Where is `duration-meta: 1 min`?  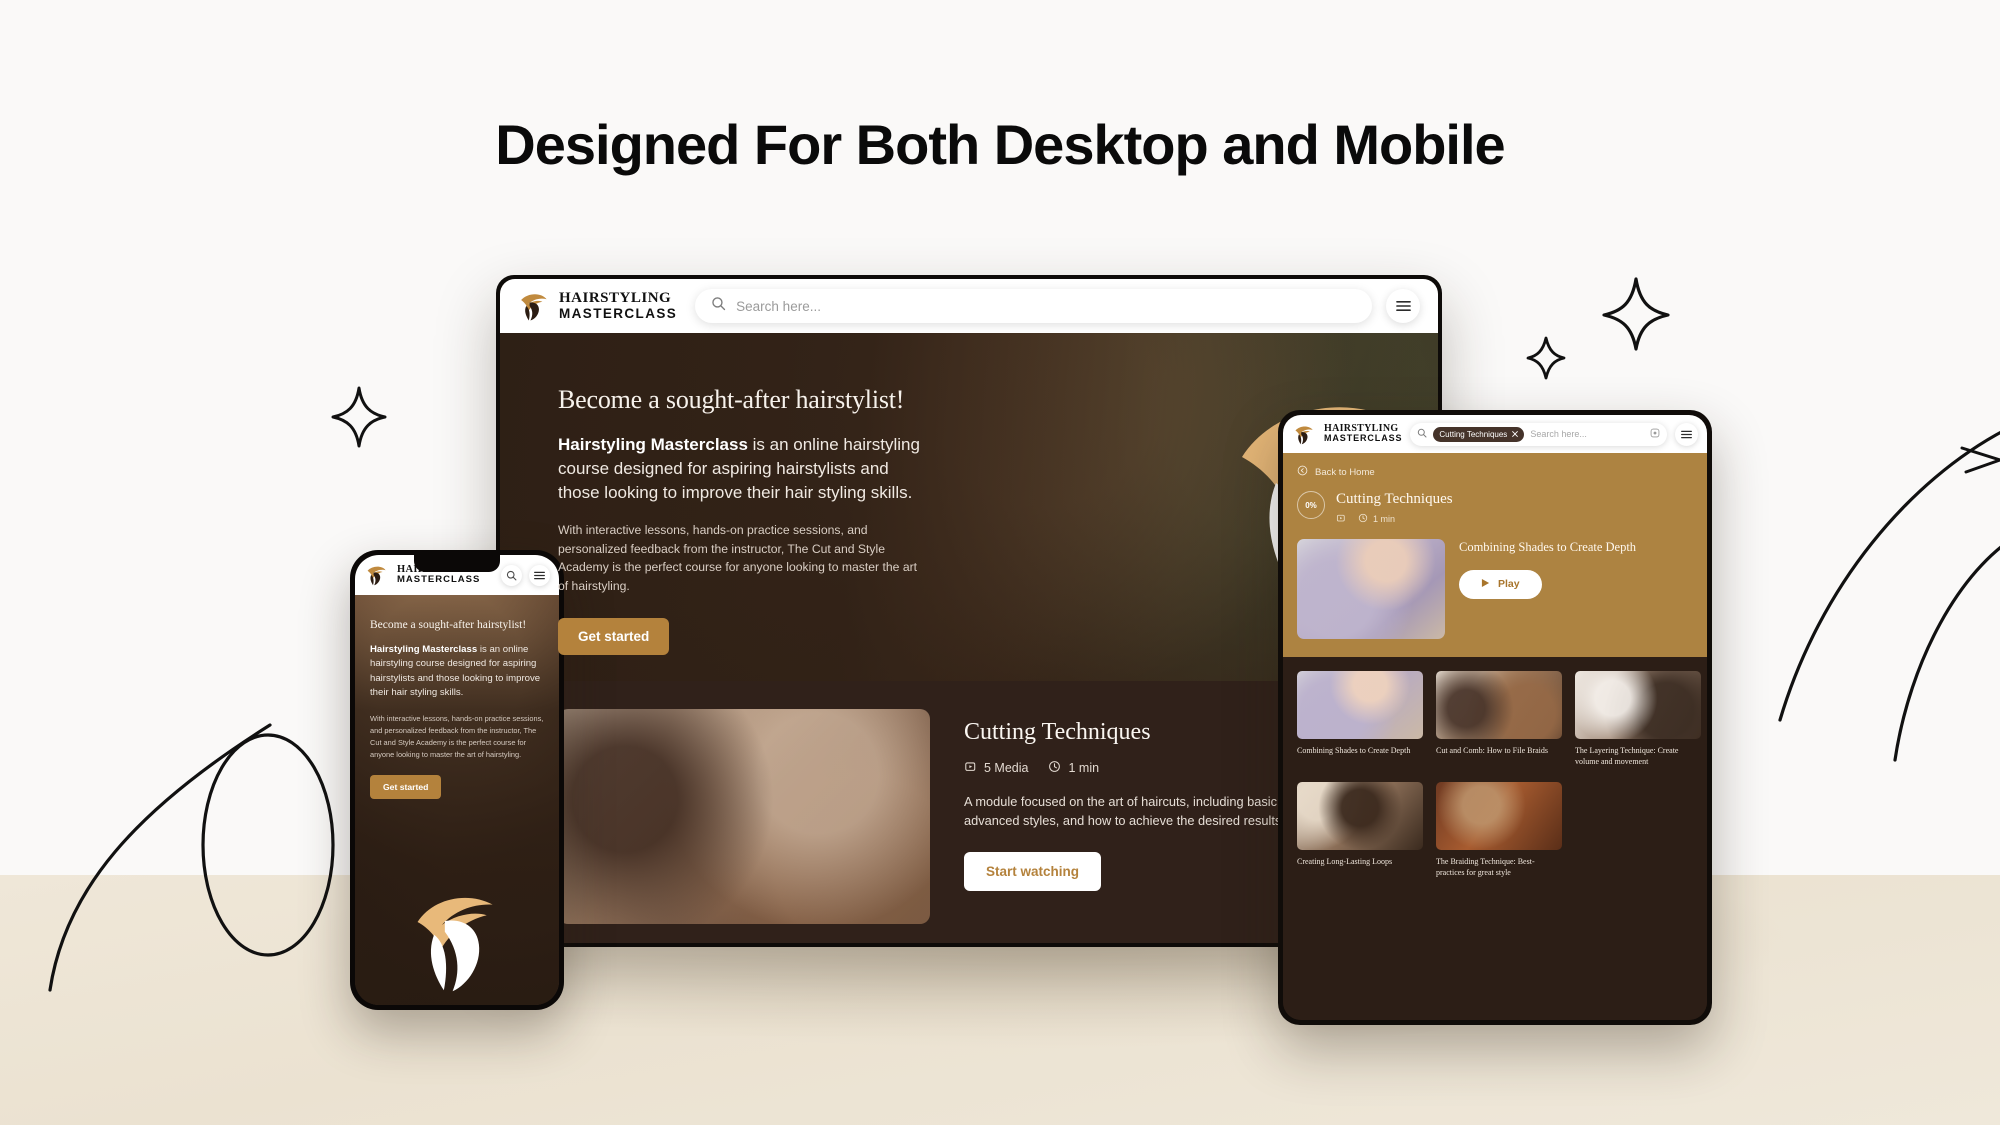 duration-meta: 1 min is located at coordinates (1073, 768).